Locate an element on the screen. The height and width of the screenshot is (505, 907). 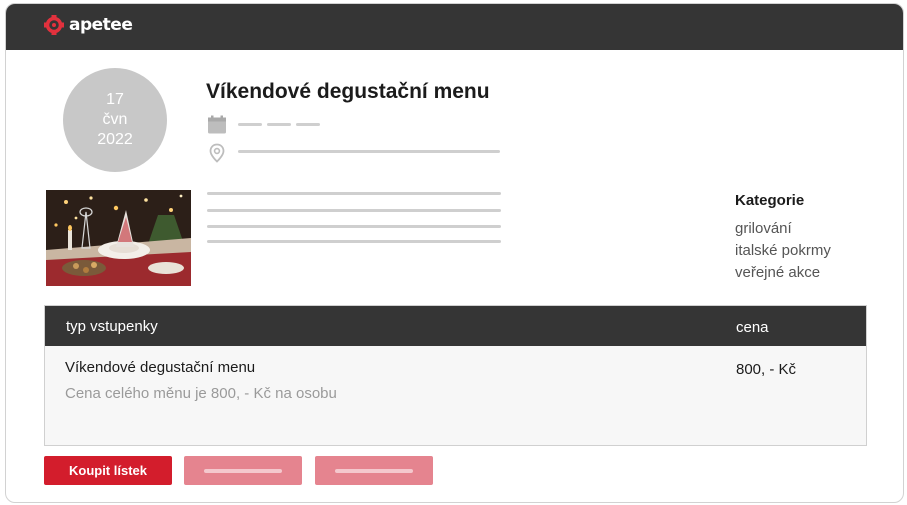
event-date-year: 2022 is located at coordinates (115, 139).